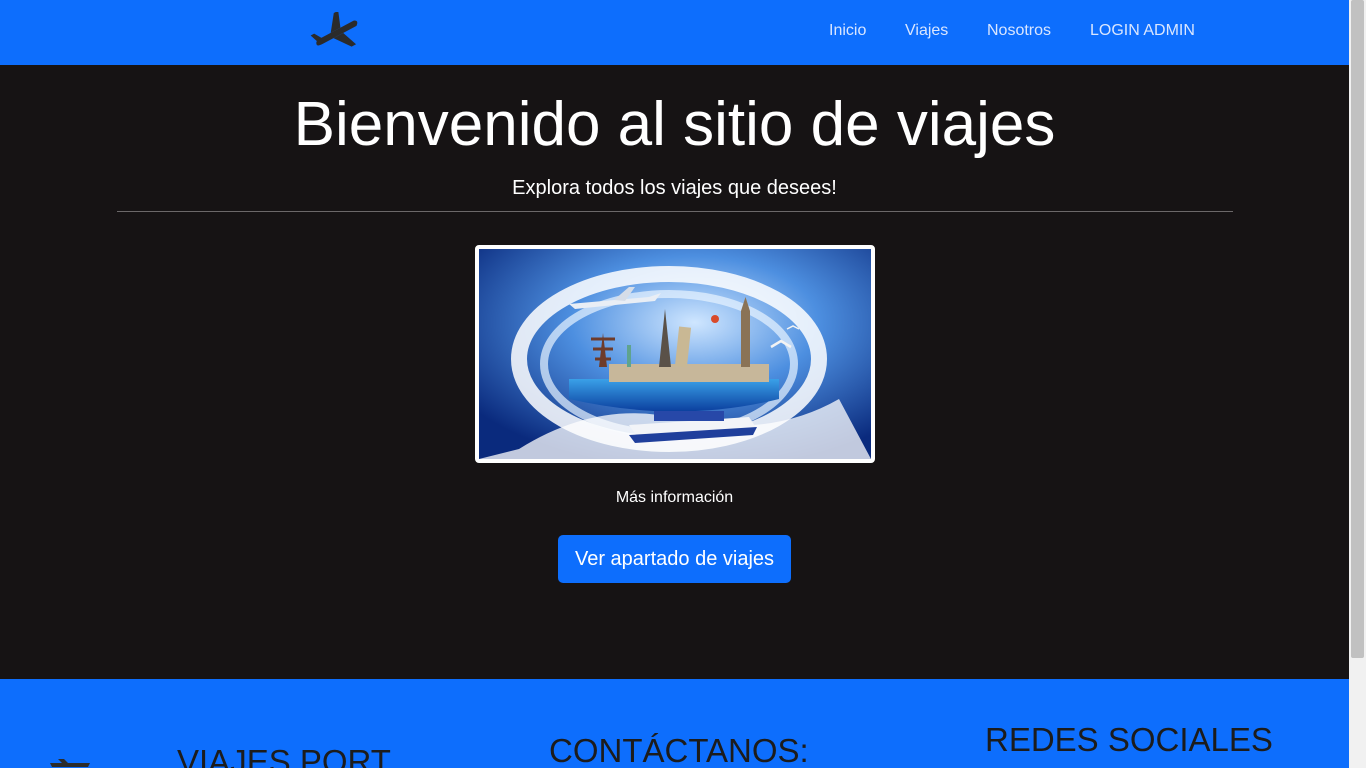  I want to click on nav-link-inicio: Inicio, so click(847, 31).